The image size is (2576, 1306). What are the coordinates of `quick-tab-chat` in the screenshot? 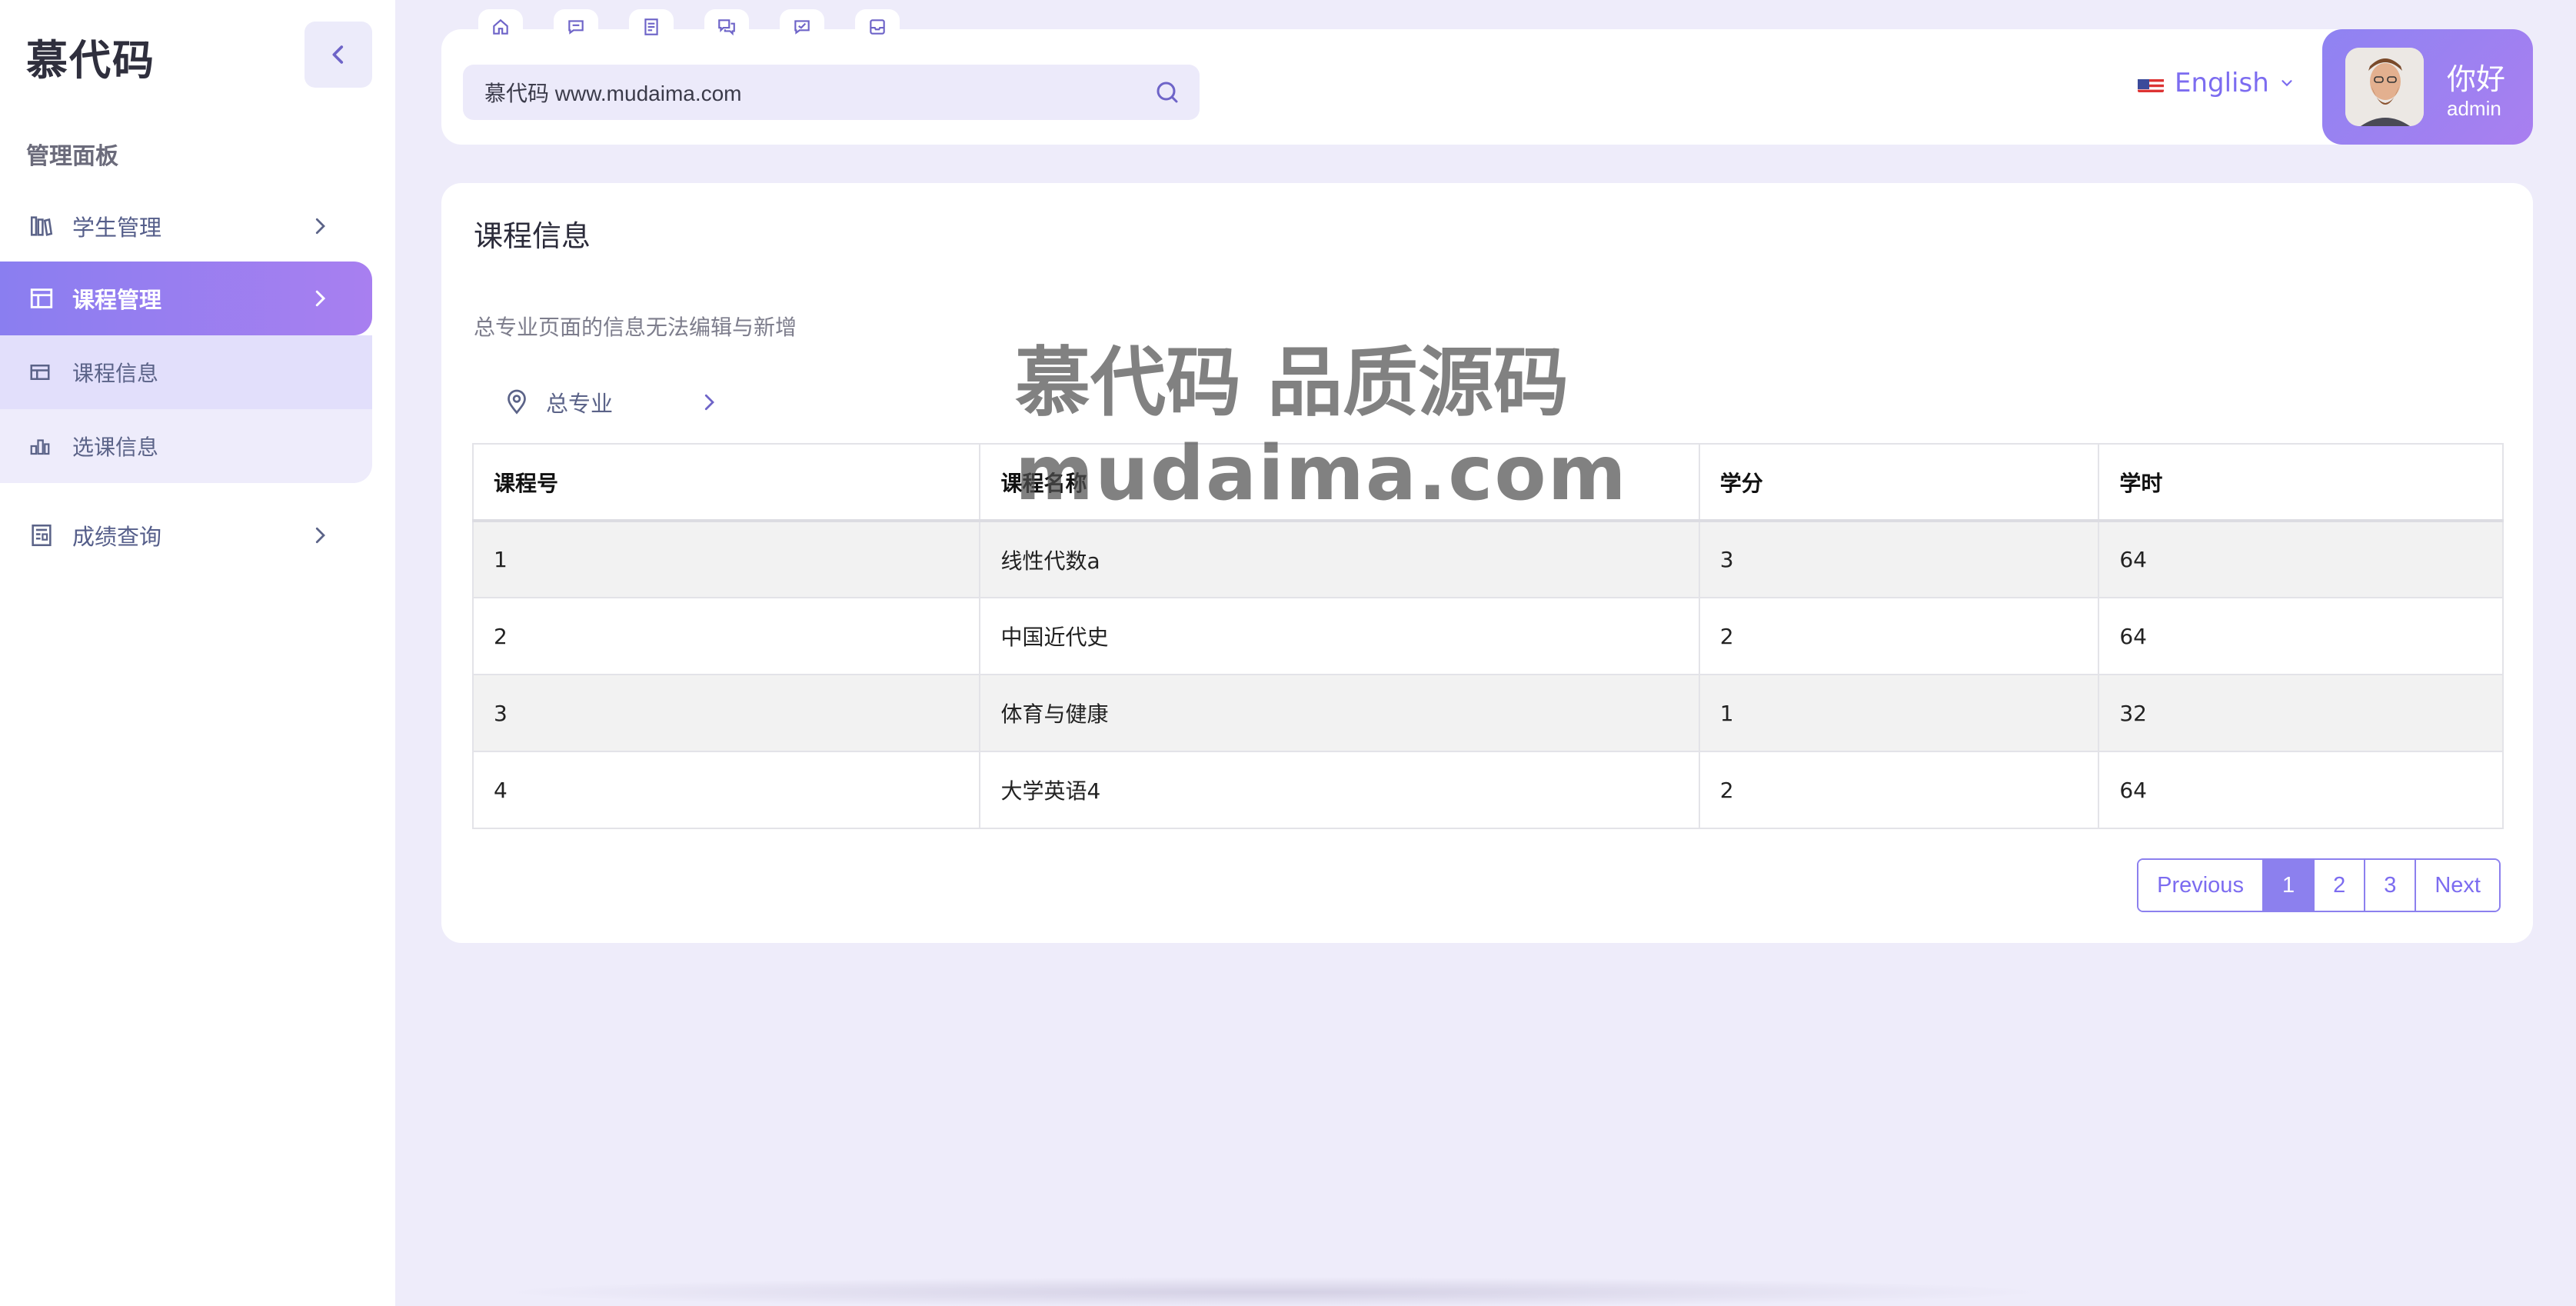 It's located at (726, 27).